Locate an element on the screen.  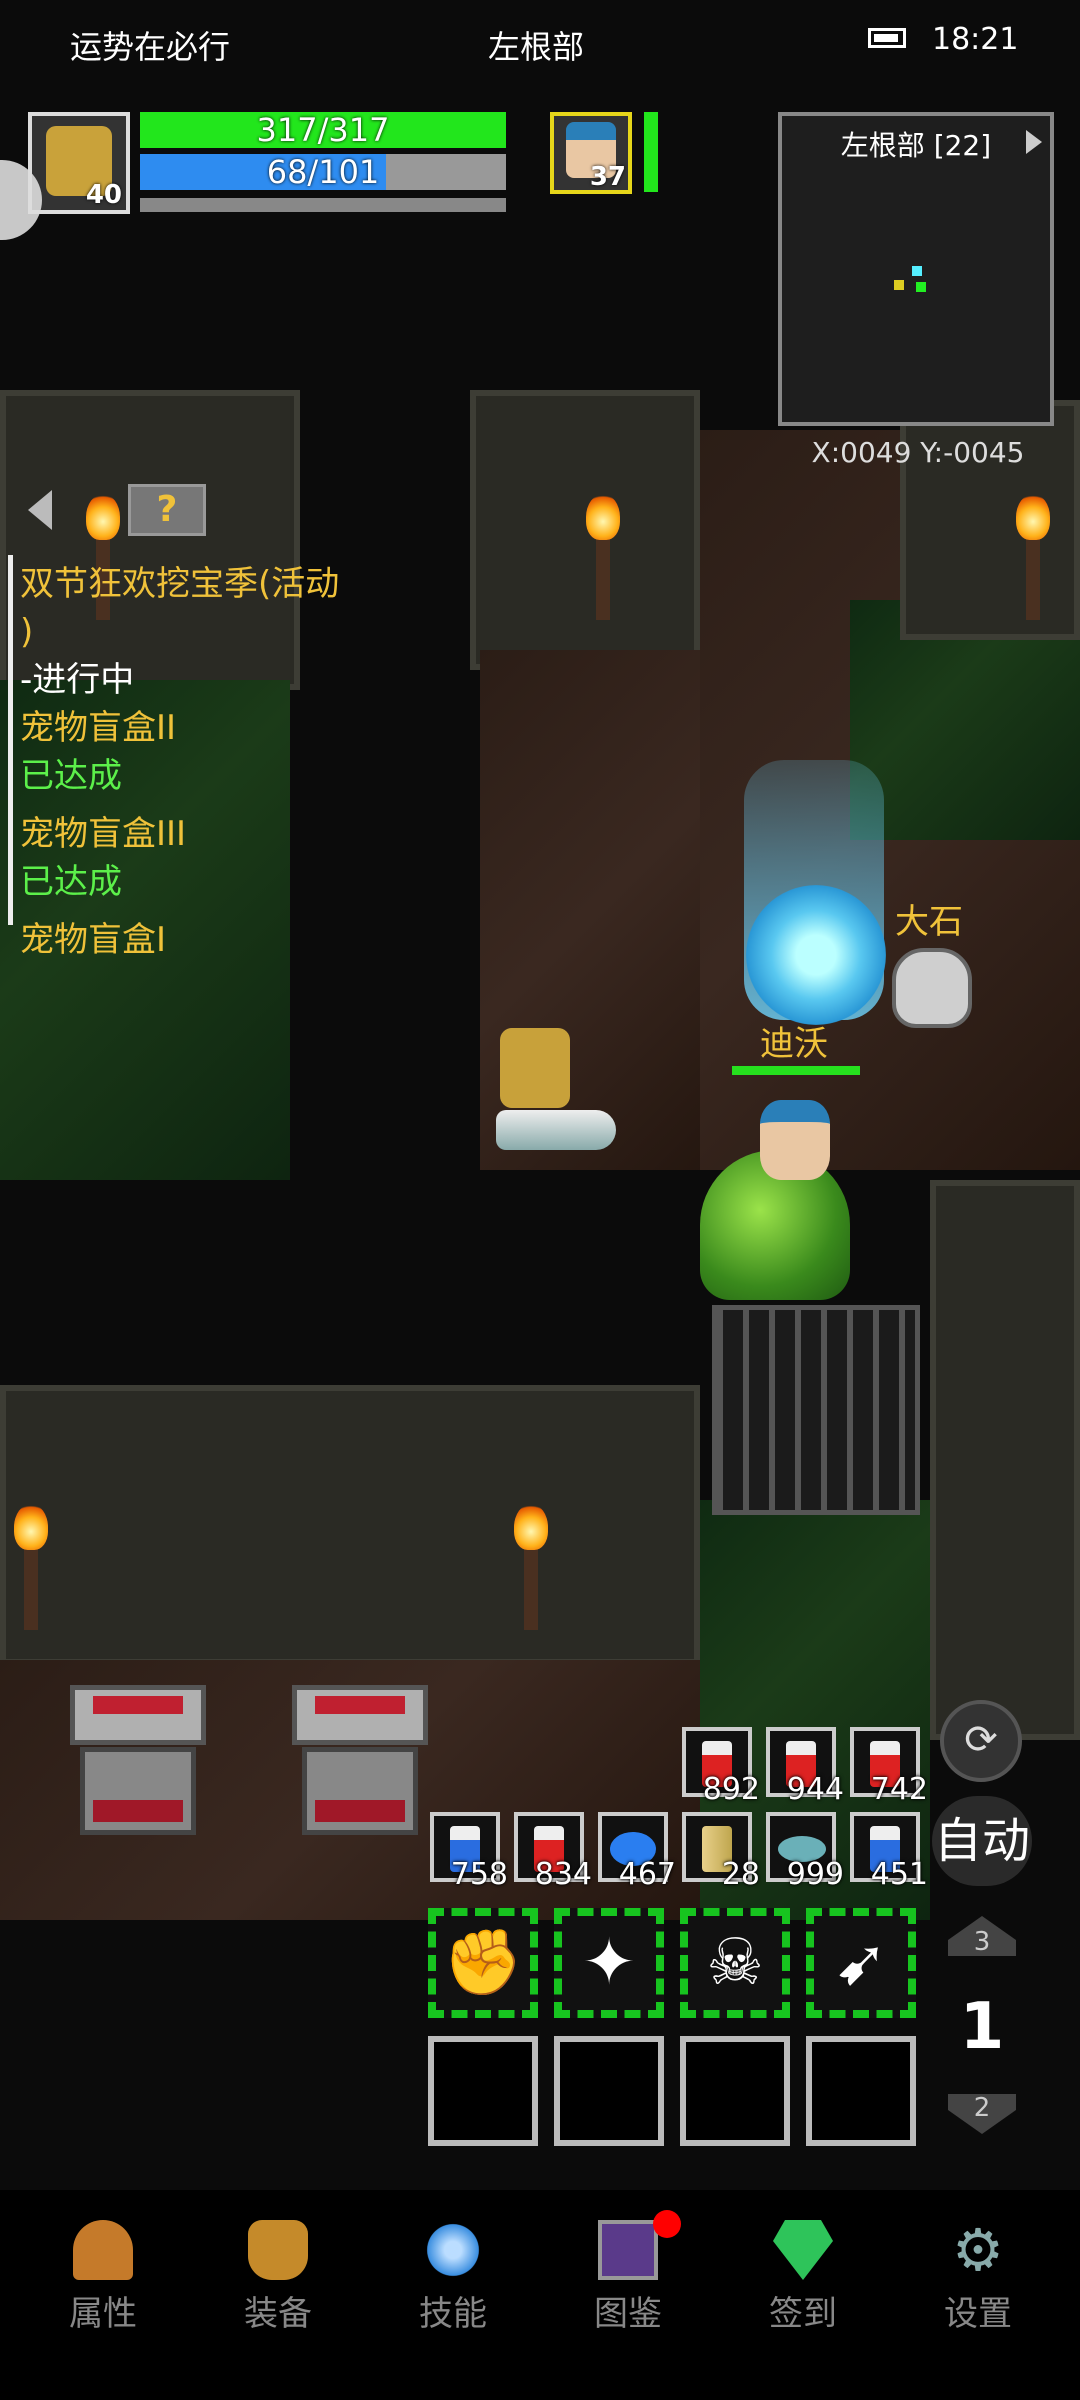
companion-portrait: 37 is located at coordinates (591, 153).